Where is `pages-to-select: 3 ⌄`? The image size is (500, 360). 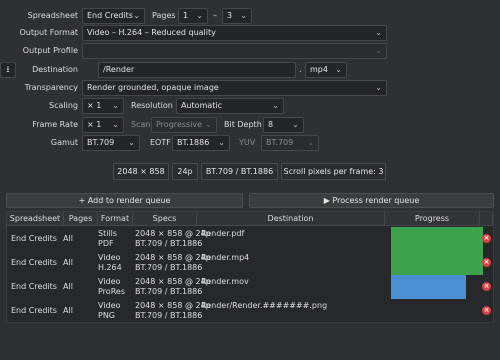
pages-to-select: 3 ⌄ is located at coordinates (237, 16).